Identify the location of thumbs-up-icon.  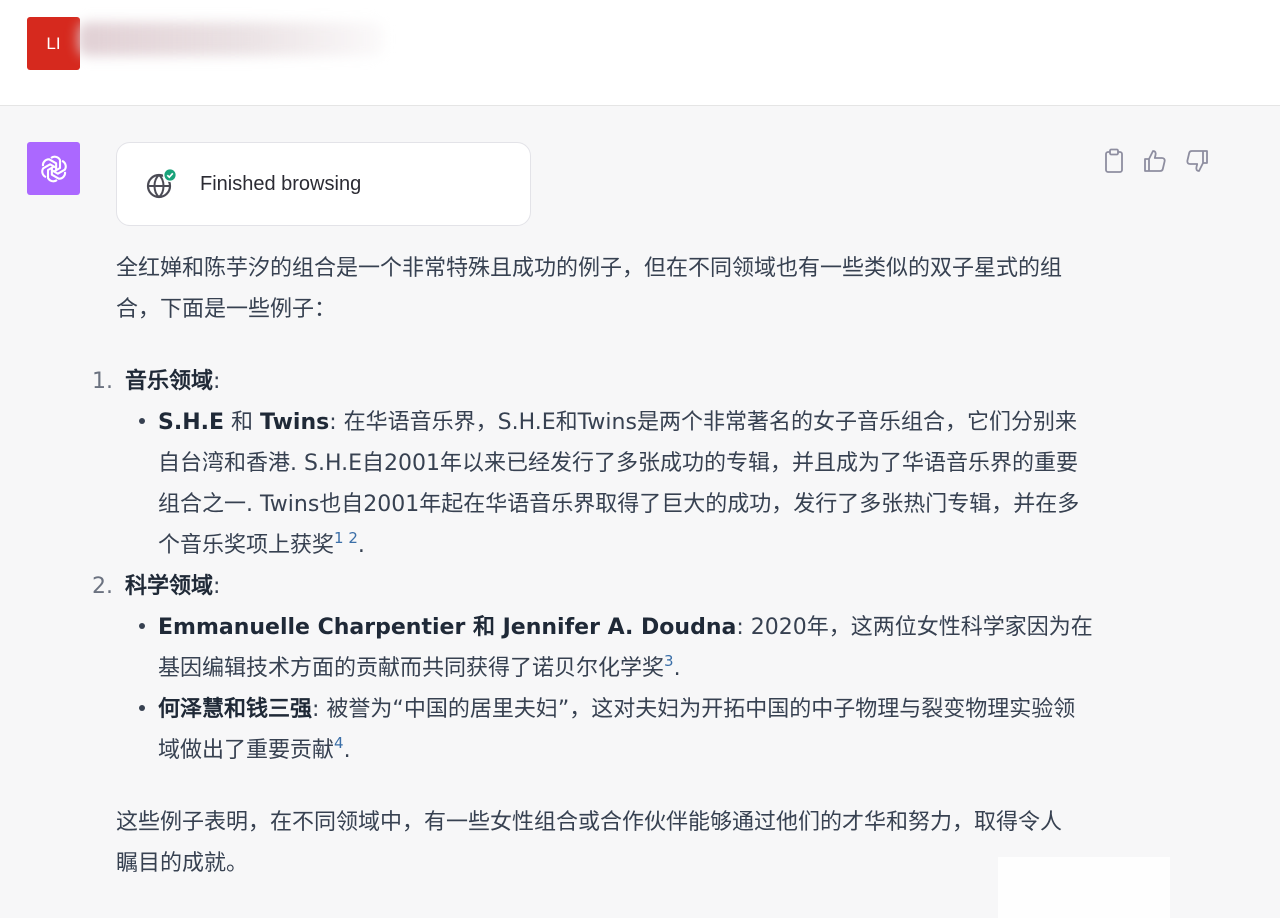
(1155, 161).